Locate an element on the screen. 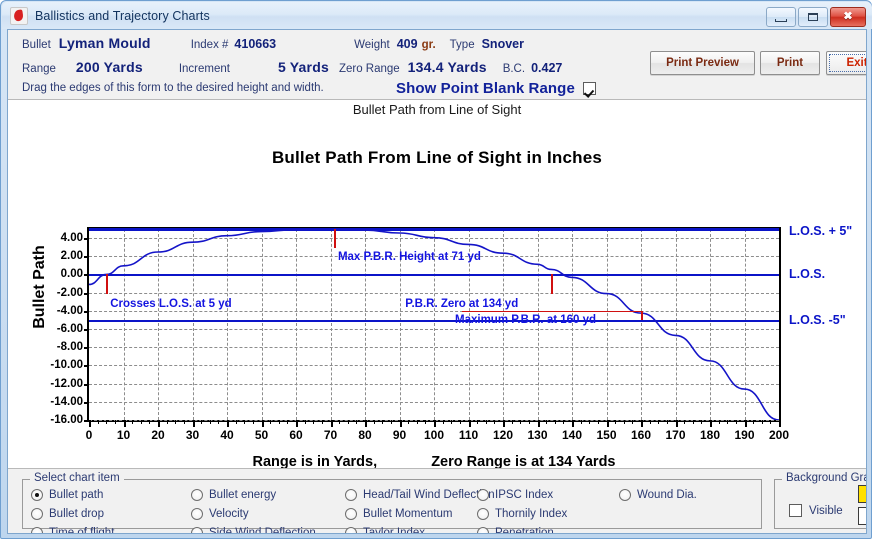 This screenshot has height=539, width=872. radio-side-wind-deflection: Side Wind Deflection is located at coordinates (253, 530).